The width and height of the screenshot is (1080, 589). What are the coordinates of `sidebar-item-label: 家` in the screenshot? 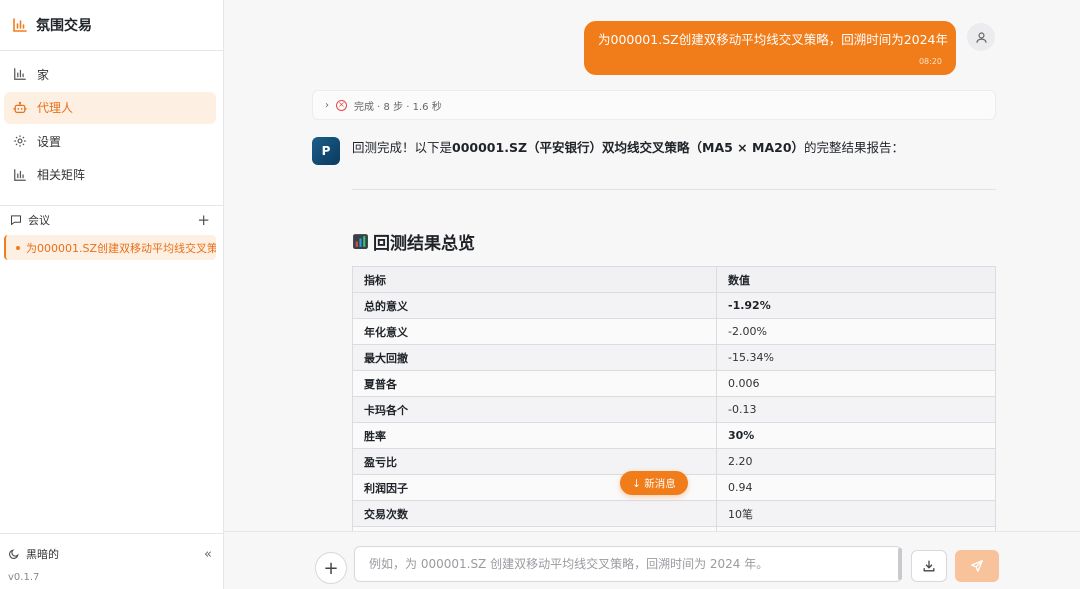 It's located at (43, 74).